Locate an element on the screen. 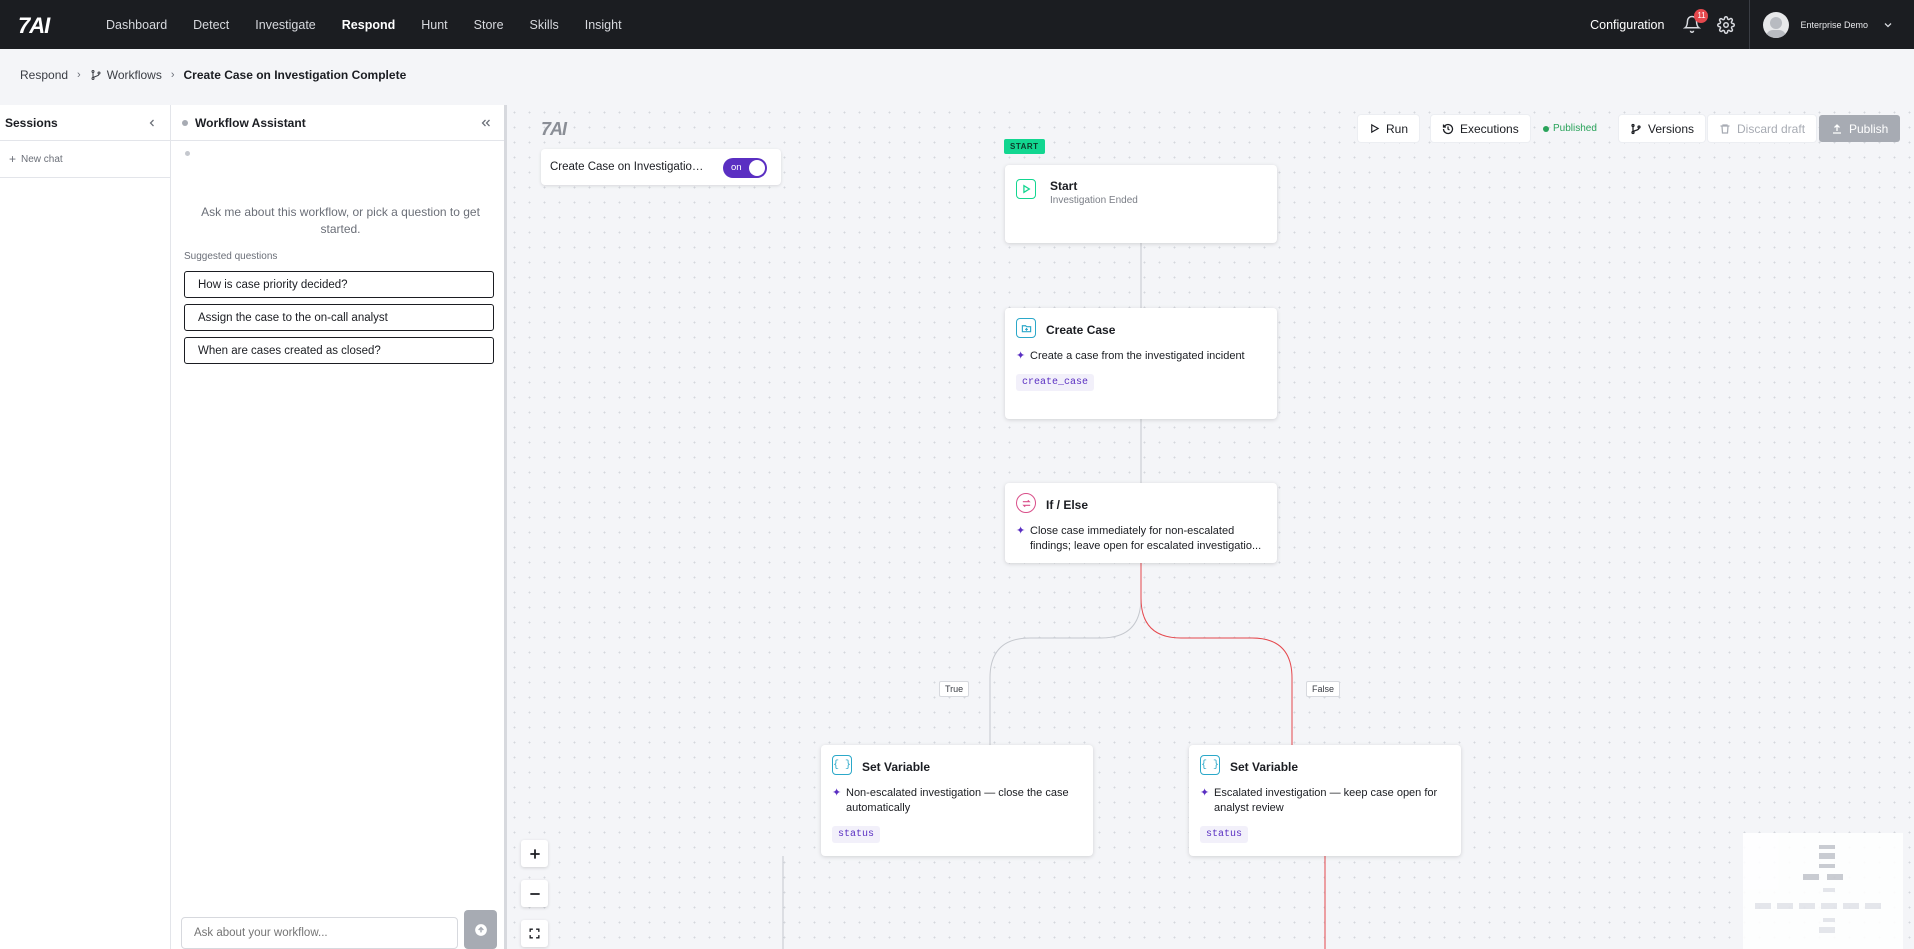 The height and width of the screenshot is (949, 1914). versions-button: Versions is located at coordinates (1662, 128).